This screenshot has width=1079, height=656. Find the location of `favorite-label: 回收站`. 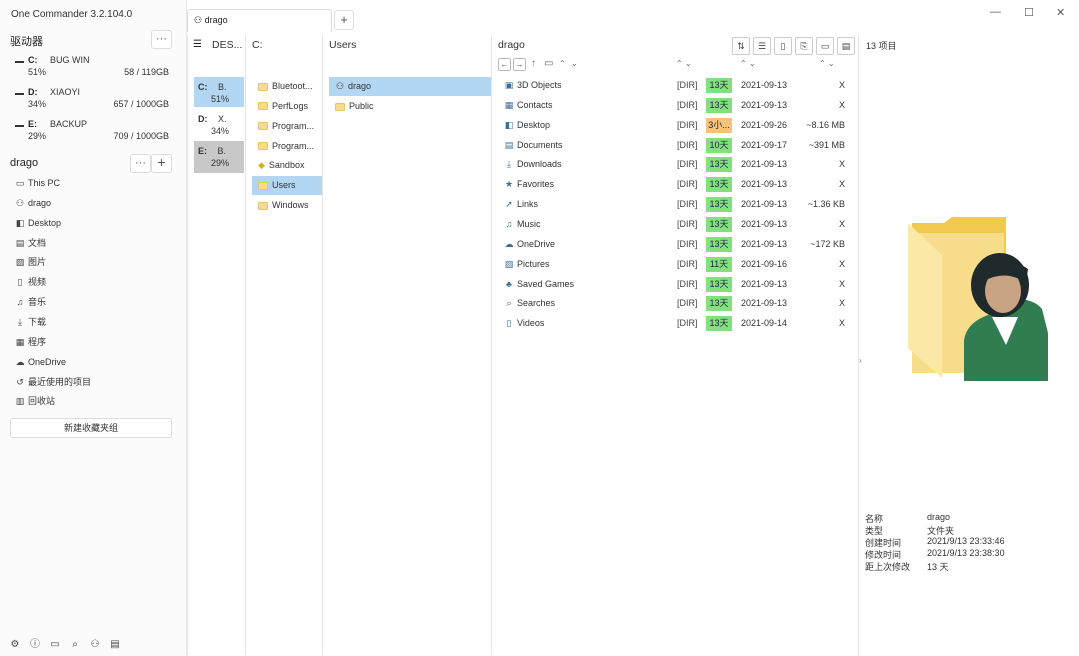

favorite-label: 回收站 is located at coordinates (42, 401).